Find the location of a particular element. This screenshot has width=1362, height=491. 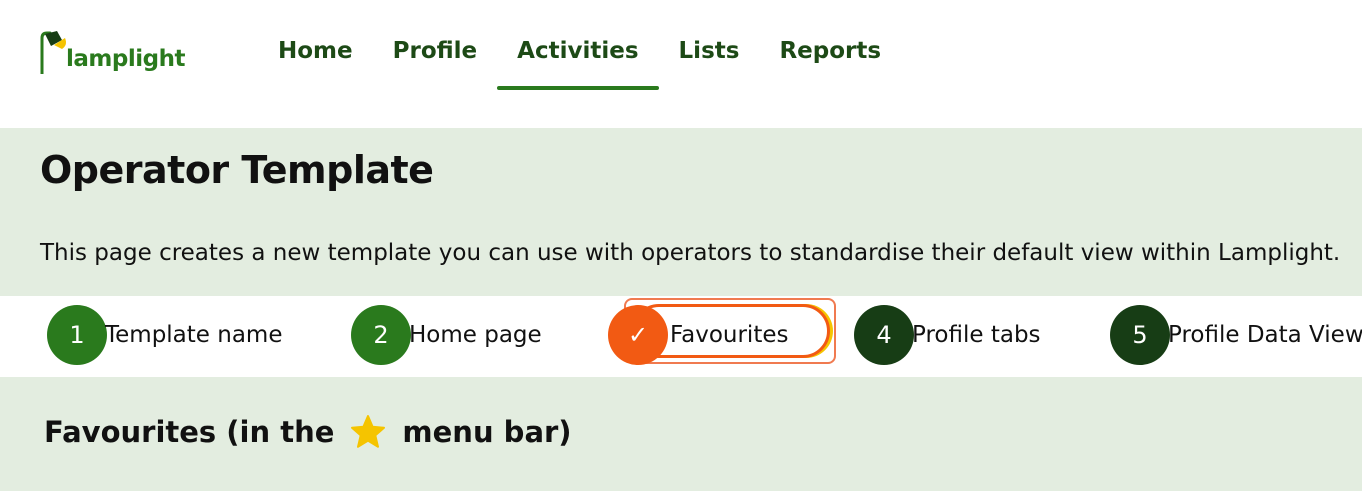

step-profile-data-view: 5 Profile Data View is located at coordinates (1236, 335).